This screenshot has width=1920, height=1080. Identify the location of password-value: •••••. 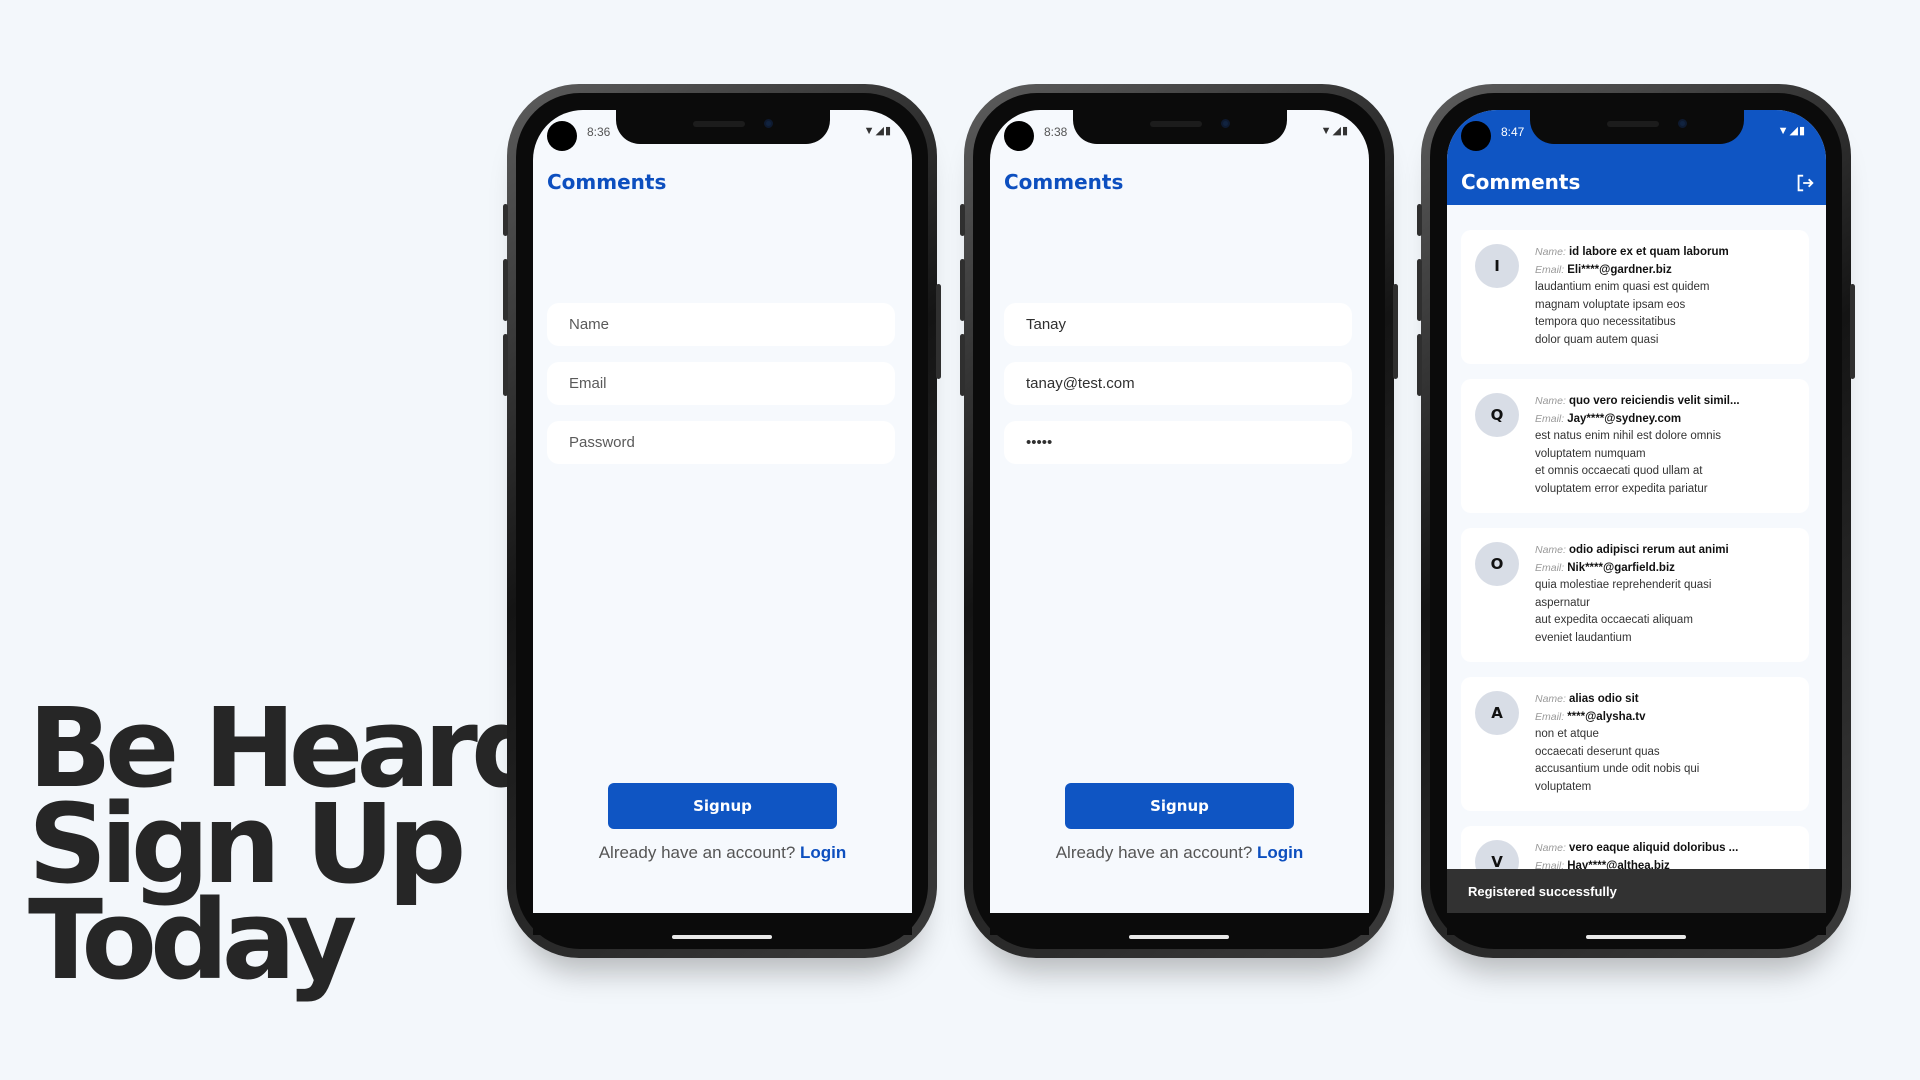
(1039, 442).